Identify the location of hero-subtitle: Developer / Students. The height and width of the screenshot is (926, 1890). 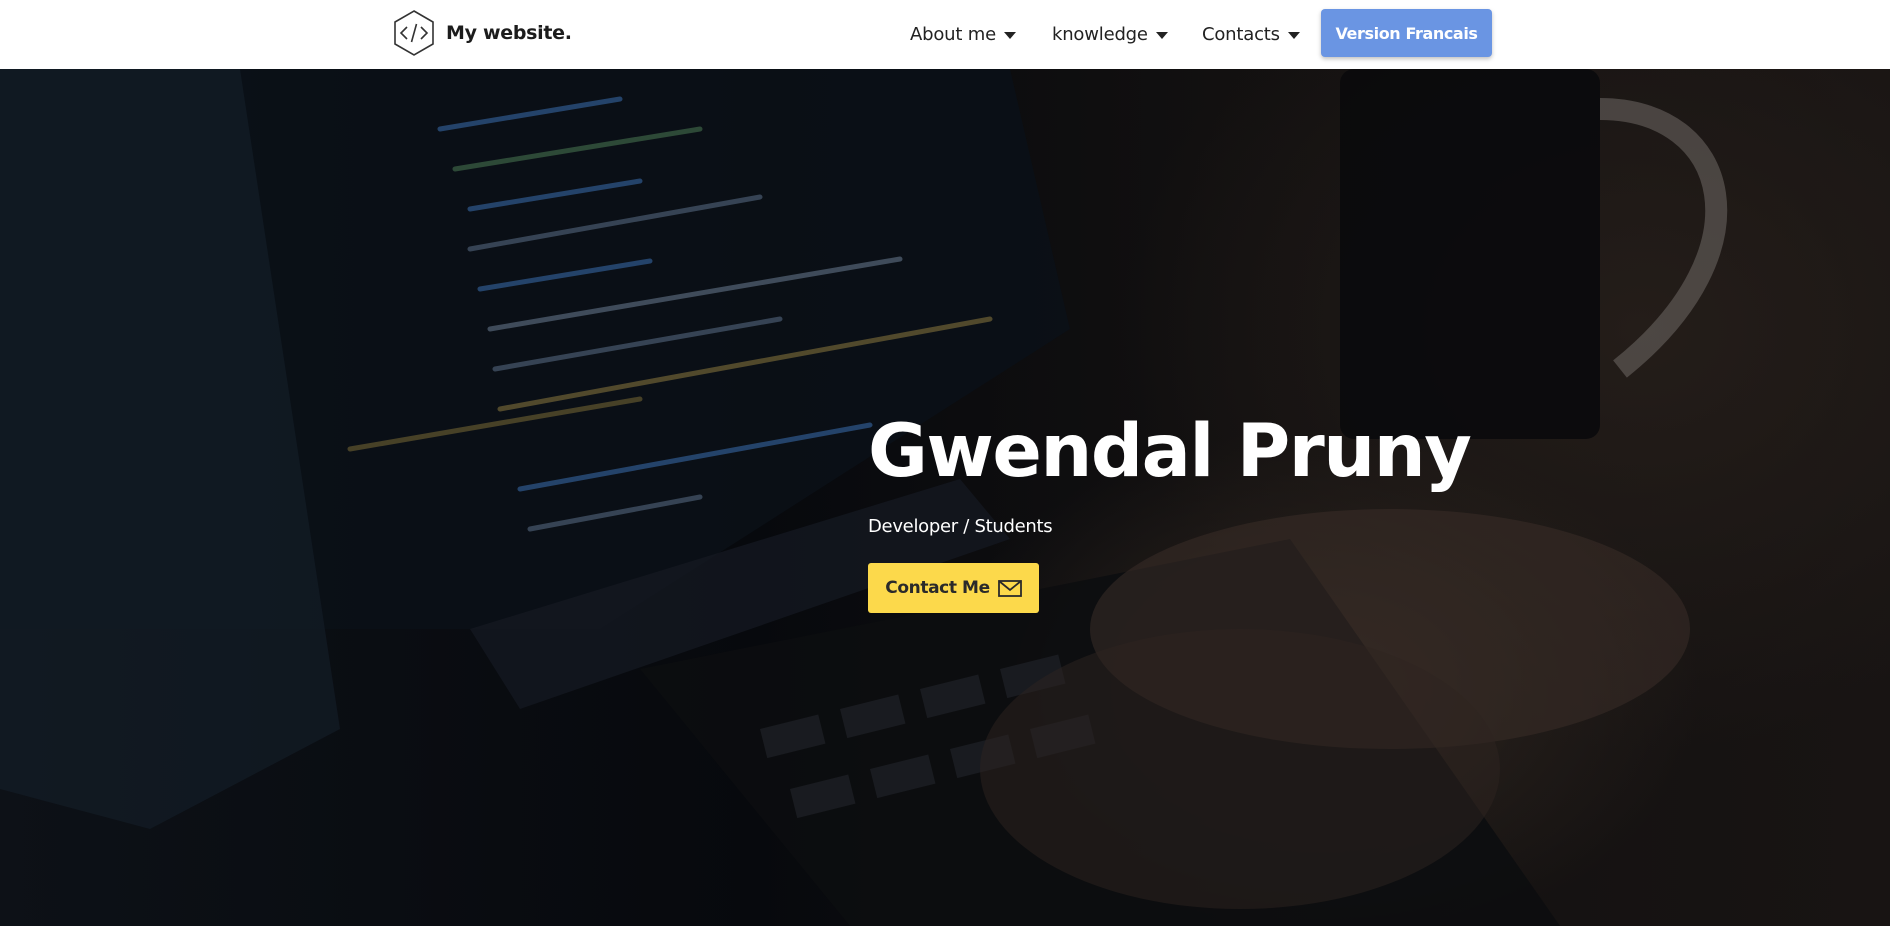
(960, 526).